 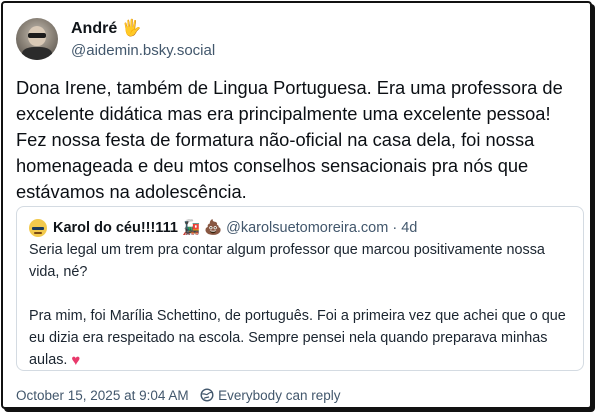 I want to click on author-display-name: André 🖐, so click(x=106, y=28).